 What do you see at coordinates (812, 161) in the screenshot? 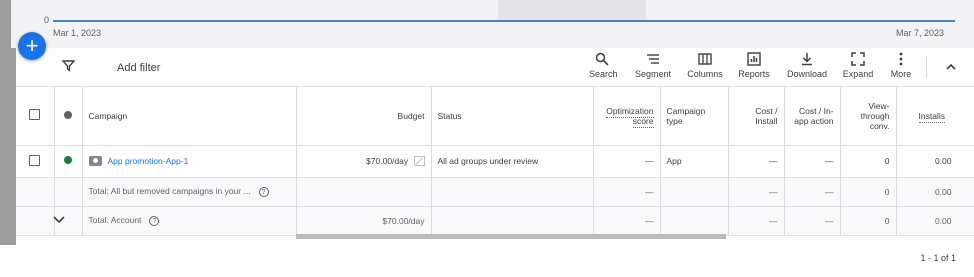
I see `campaign-cost-per-in-app-action: —` at bounding box center [812, 161].